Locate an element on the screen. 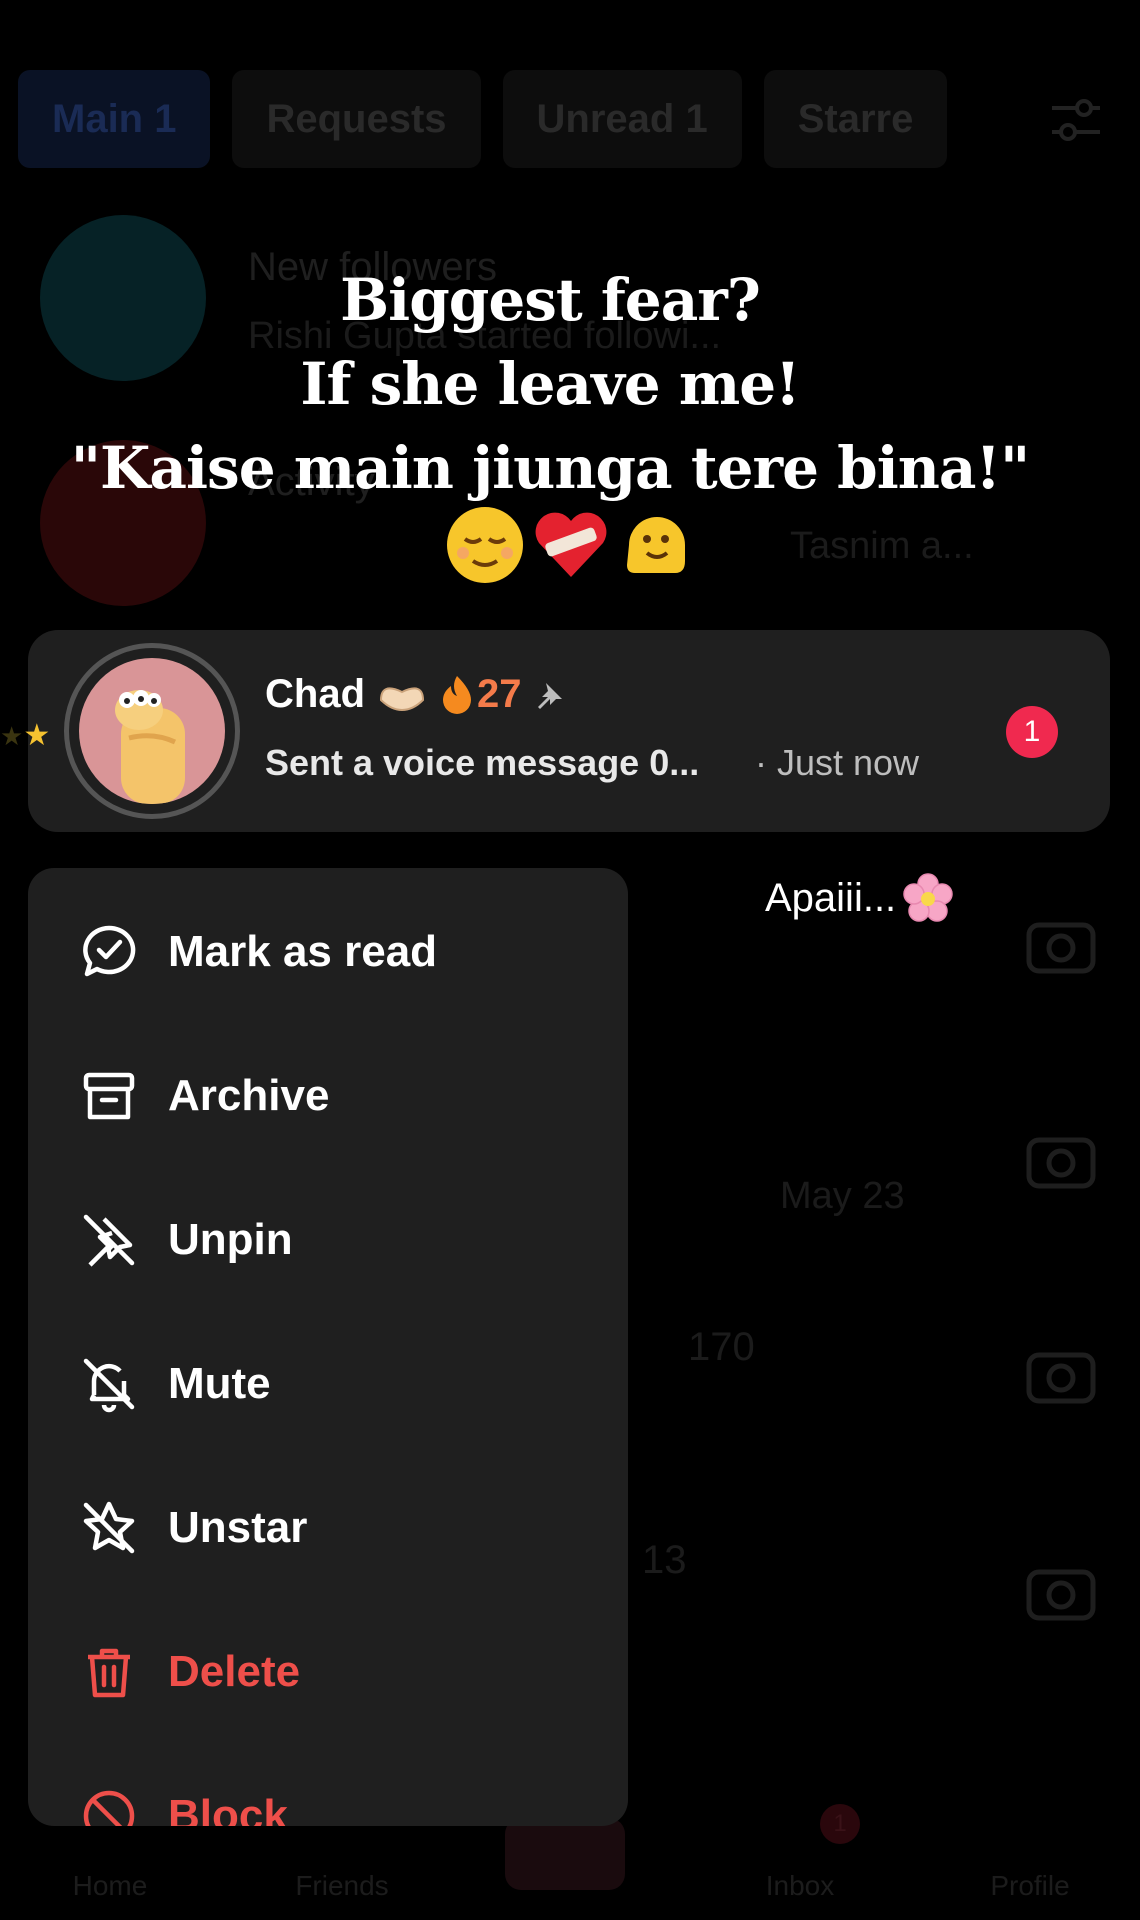 This screenshot has height=1920, width=1140. heart-hands-icon is located at coordinates (402, 698).